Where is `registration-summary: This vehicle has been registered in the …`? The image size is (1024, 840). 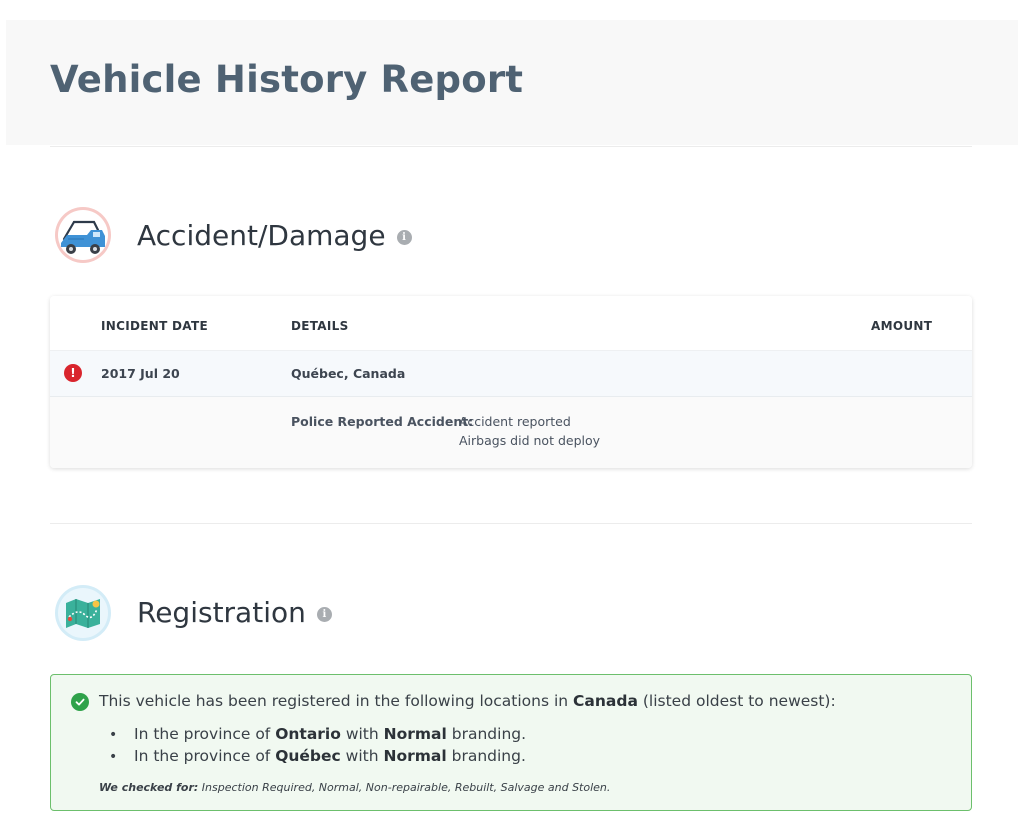
registration-summary: This vehicle has been registered in the … is located at coordinates (511, 742).